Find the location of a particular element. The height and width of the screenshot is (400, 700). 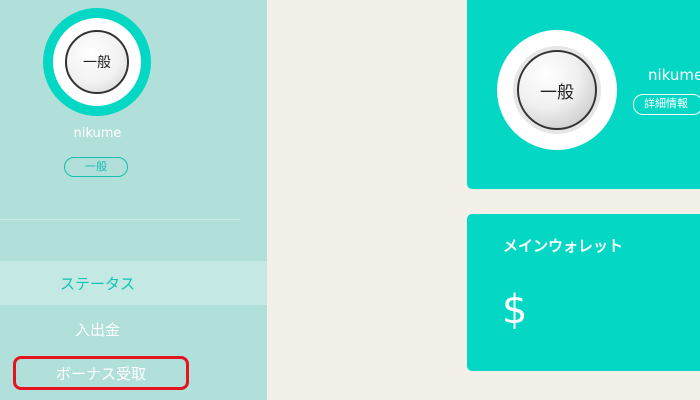

dollar-icon: $ is located at coordinates (515, 310).